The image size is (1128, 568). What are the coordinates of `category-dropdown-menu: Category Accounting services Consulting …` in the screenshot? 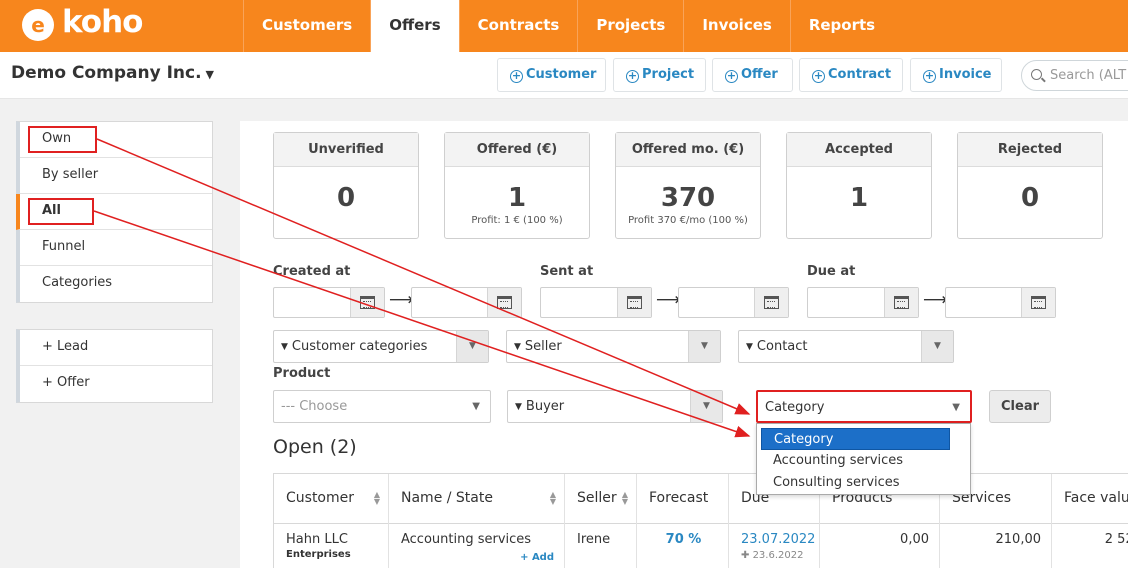 It's located at (863, 459).